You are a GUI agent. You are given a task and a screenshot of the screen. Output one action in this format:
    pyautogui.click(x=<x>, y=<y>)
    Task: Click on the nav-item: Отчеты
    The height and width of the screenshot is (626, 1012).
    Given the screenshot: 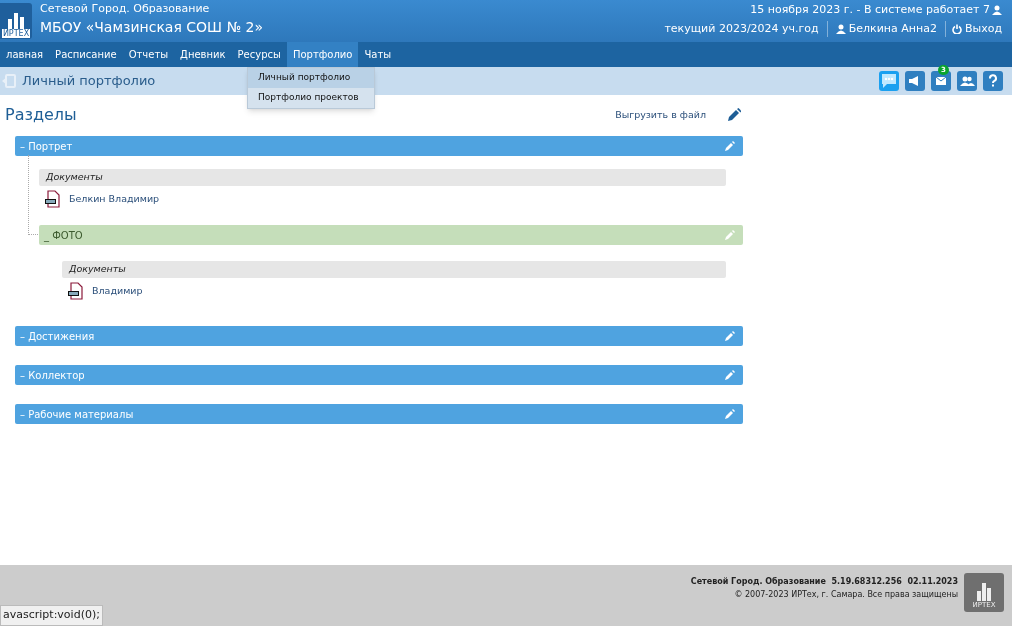 What is the action you would take?
    pyautogui.click(x=148, y=54)
    